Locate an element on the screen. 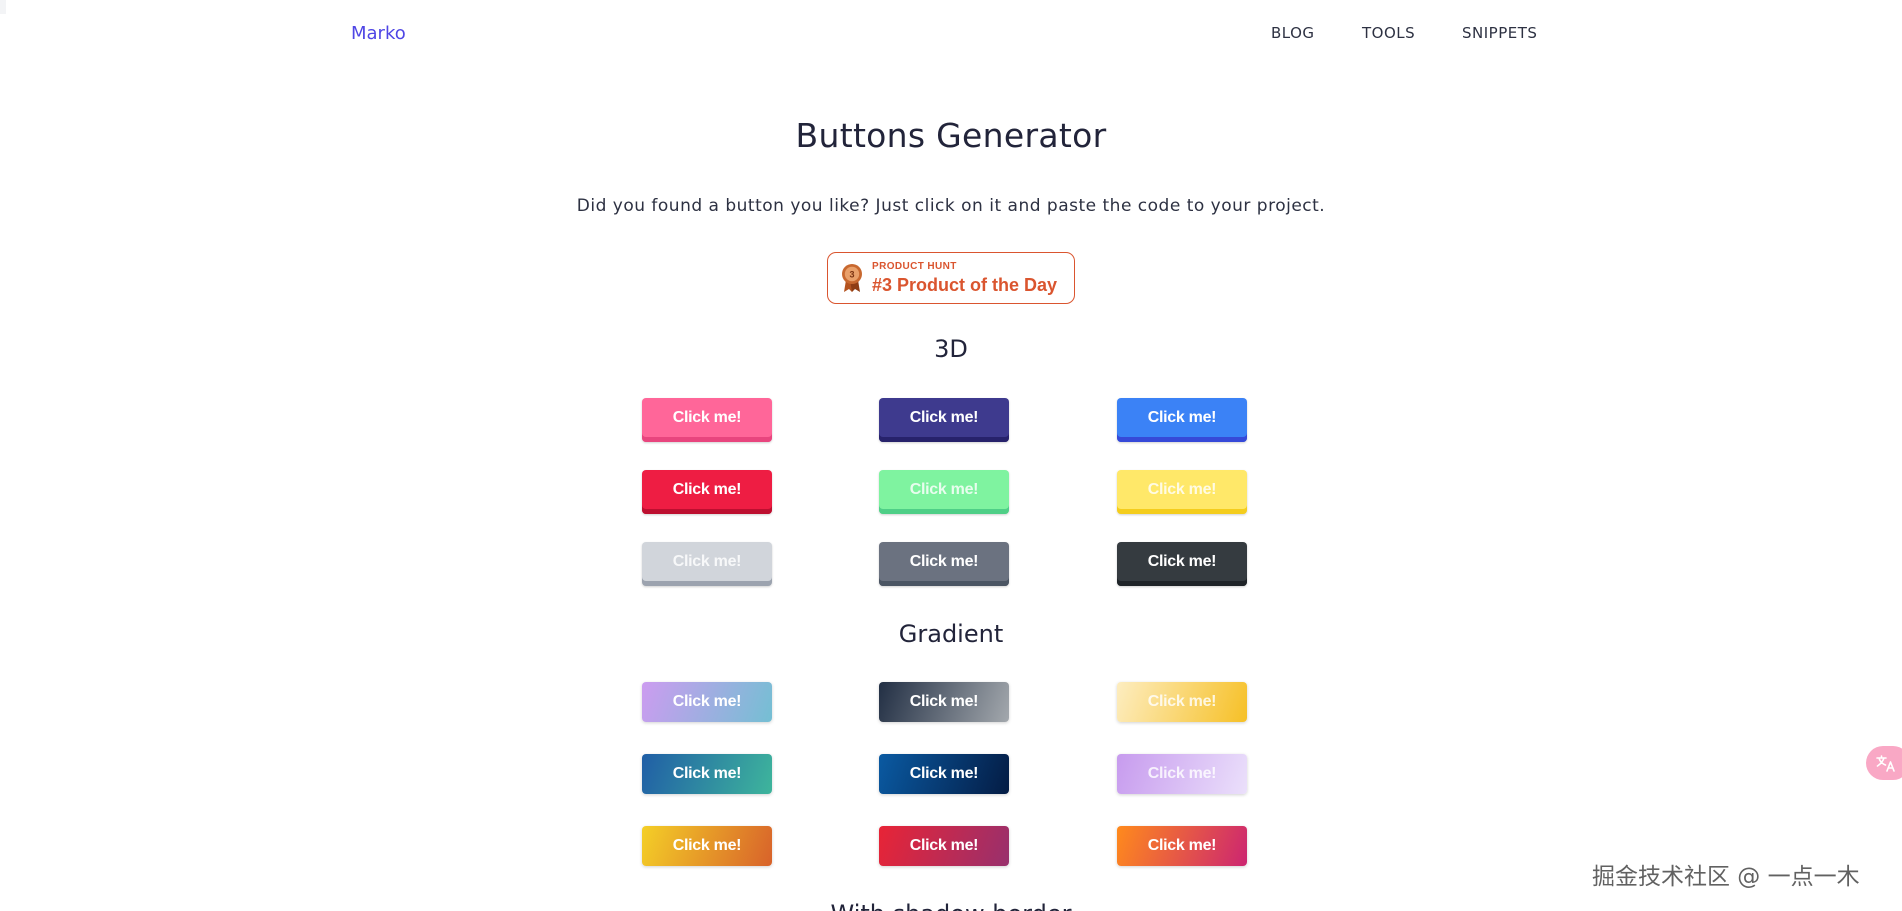 This screenshot has width=1902, height=911. product-hunt-kicker: PRODUCT HUNT is located at coordinates (914, 266).